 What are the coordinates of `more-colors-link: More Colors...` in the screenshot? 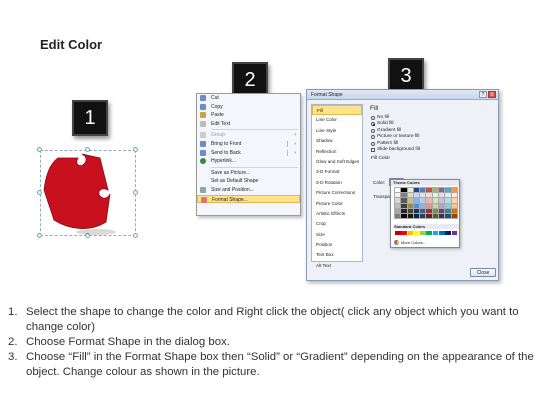 It's located at (413, 242).